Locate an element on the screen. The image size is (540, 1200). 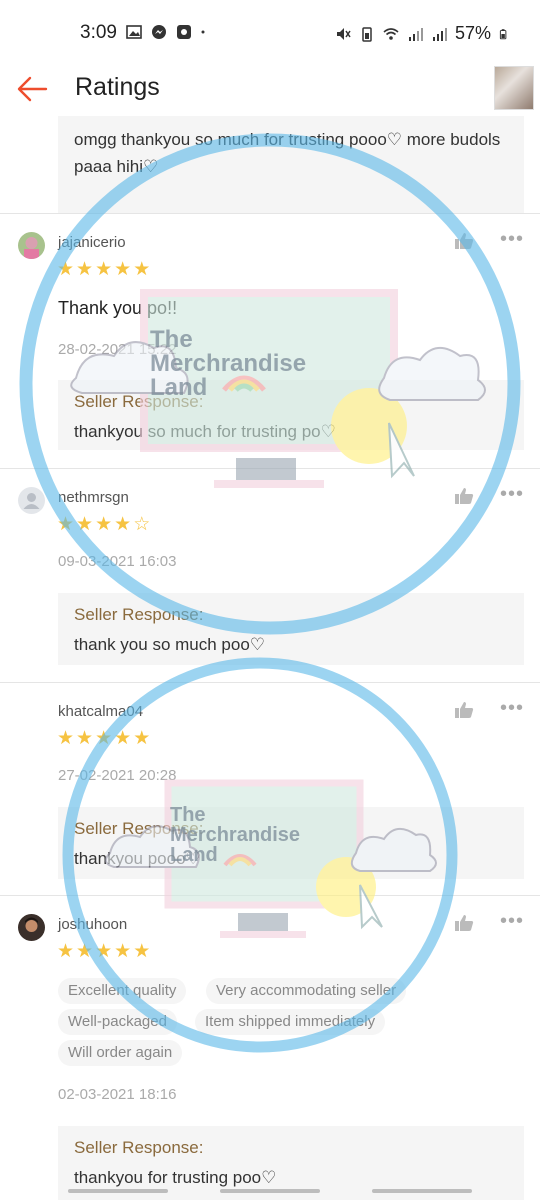
nav-back-button is located at coordinates (422, 1191).